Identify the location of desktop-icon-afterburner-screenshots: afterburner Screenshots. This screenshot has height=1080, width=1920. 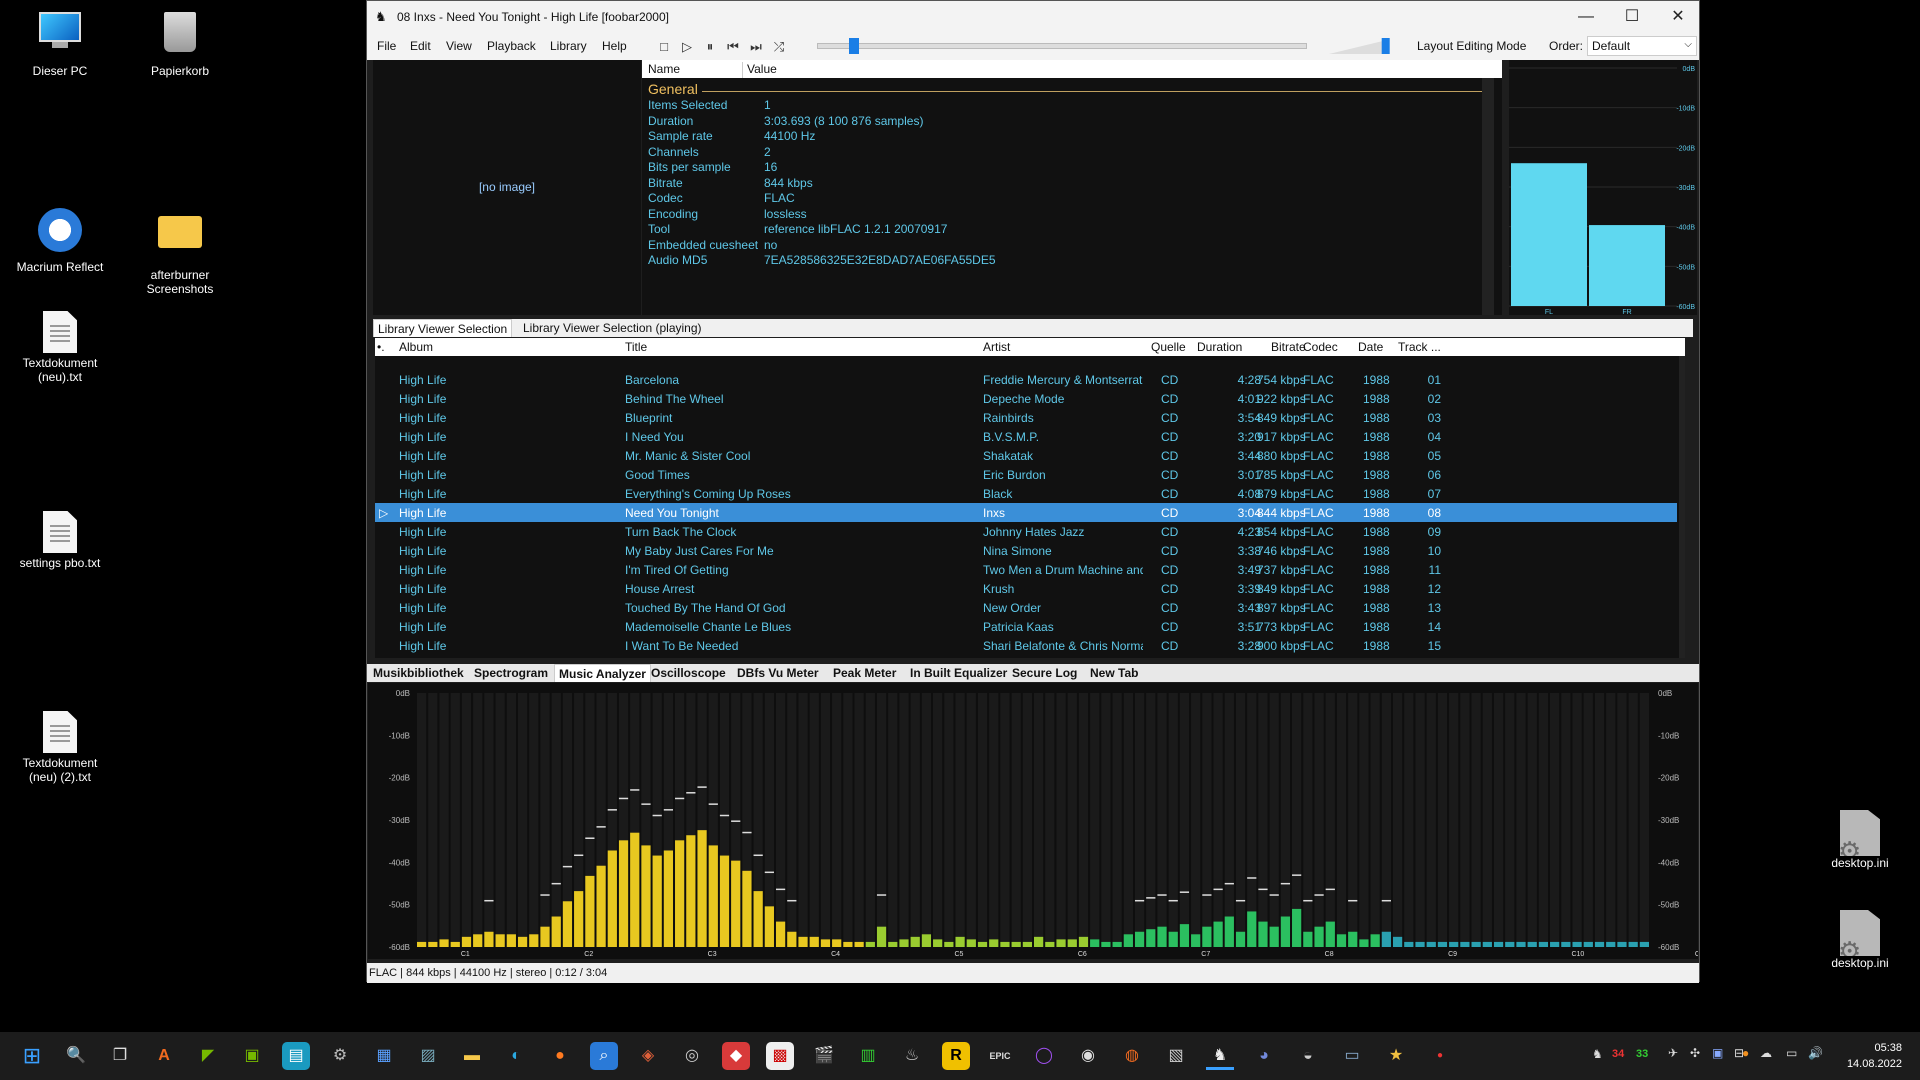
(180, 252).